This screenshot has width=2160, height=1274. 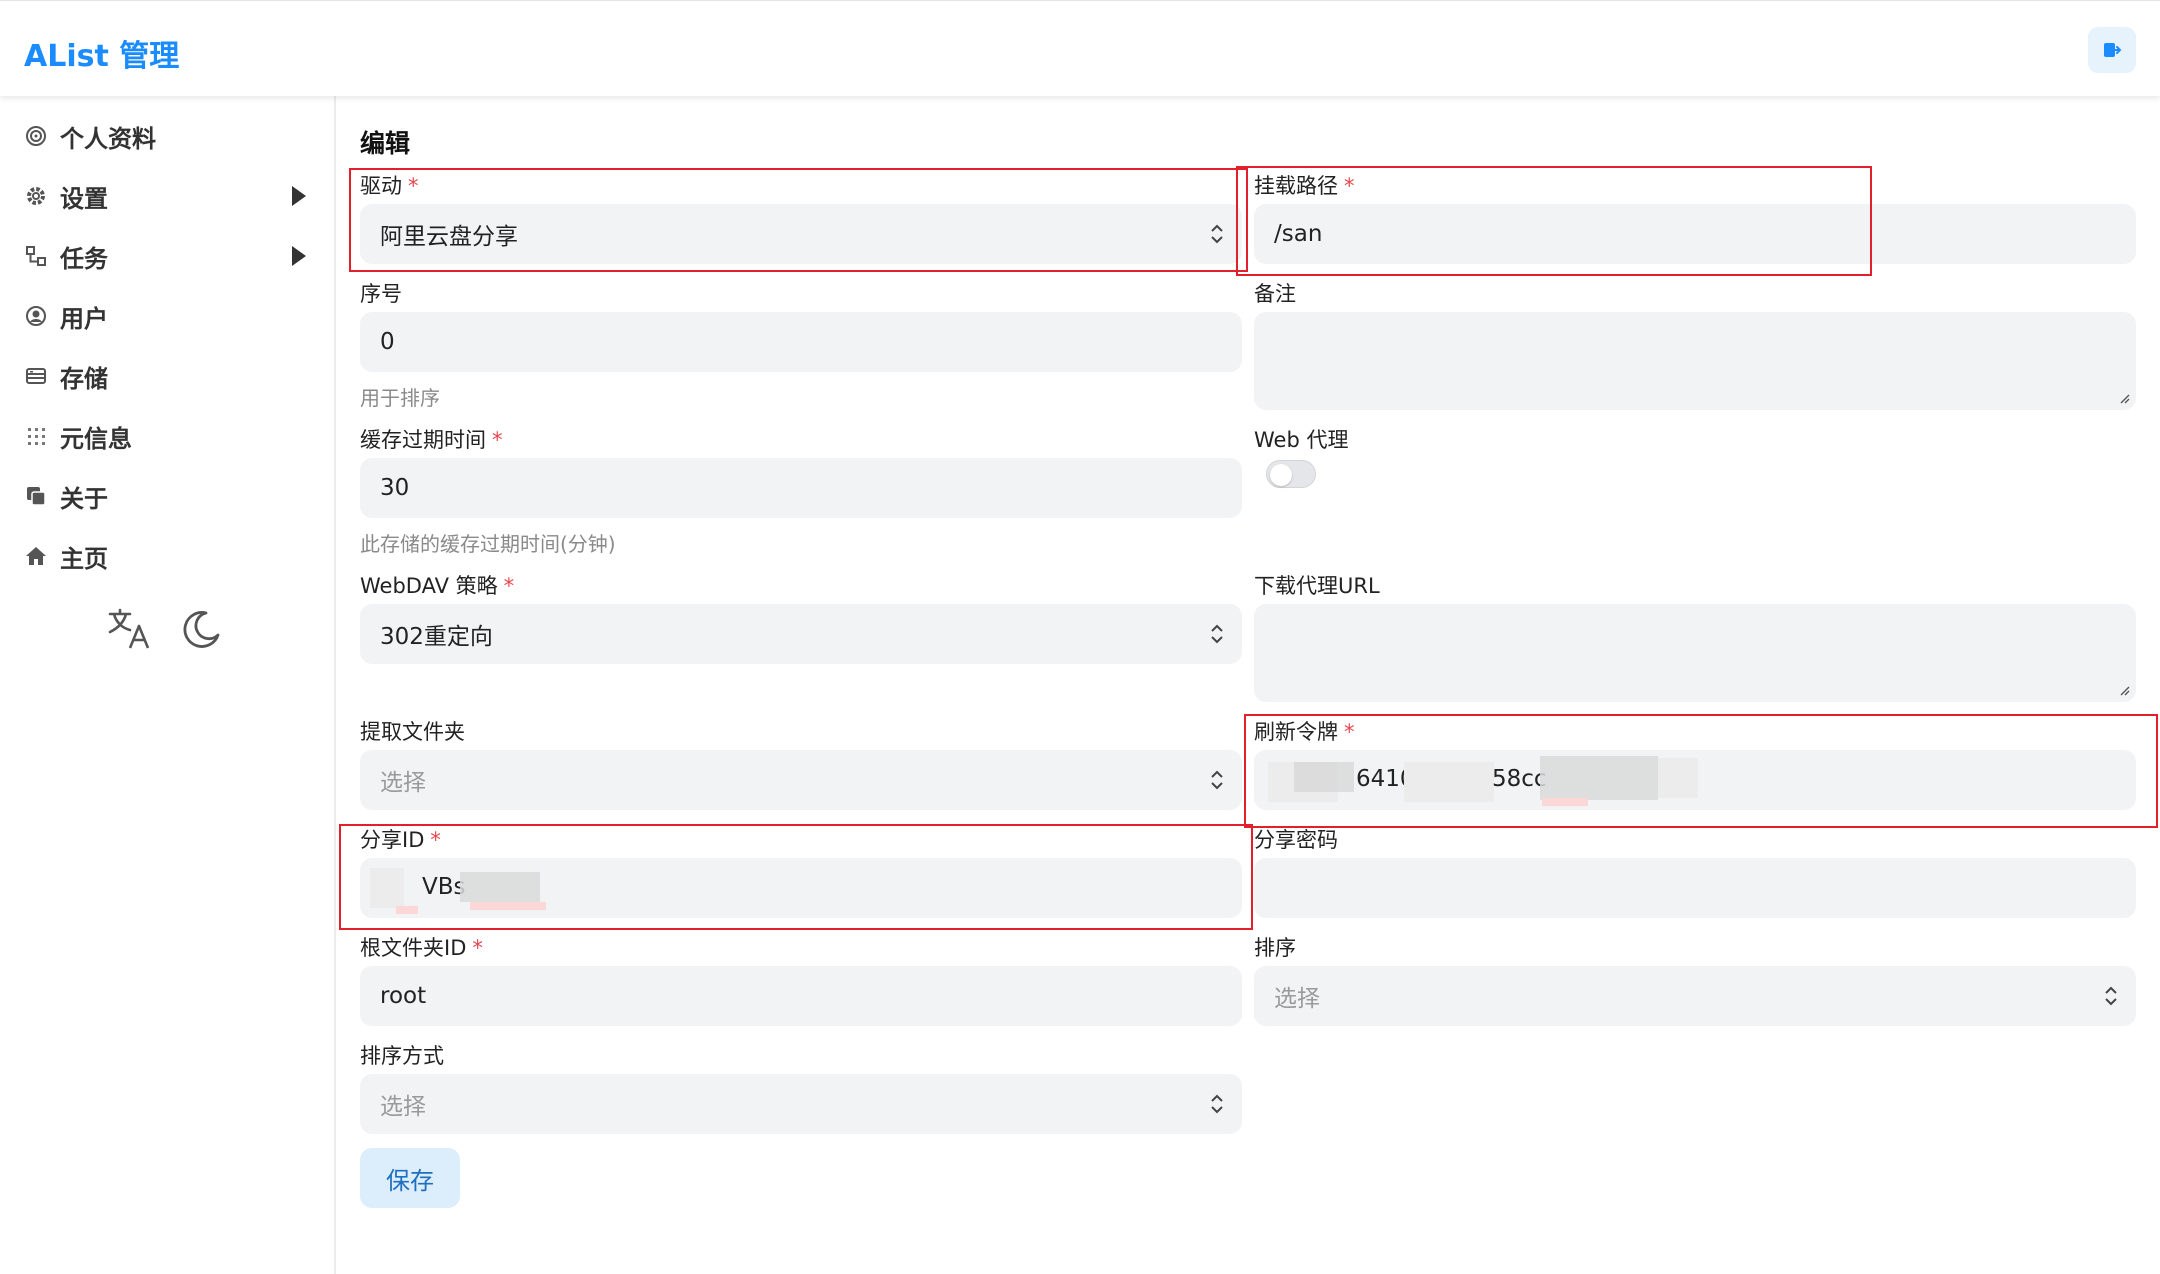 What do you see at coordinates (1519, 779) in the screenshot?
I see `refresh-token-visible-2: 58cc` at bounding box center [1519, 779].